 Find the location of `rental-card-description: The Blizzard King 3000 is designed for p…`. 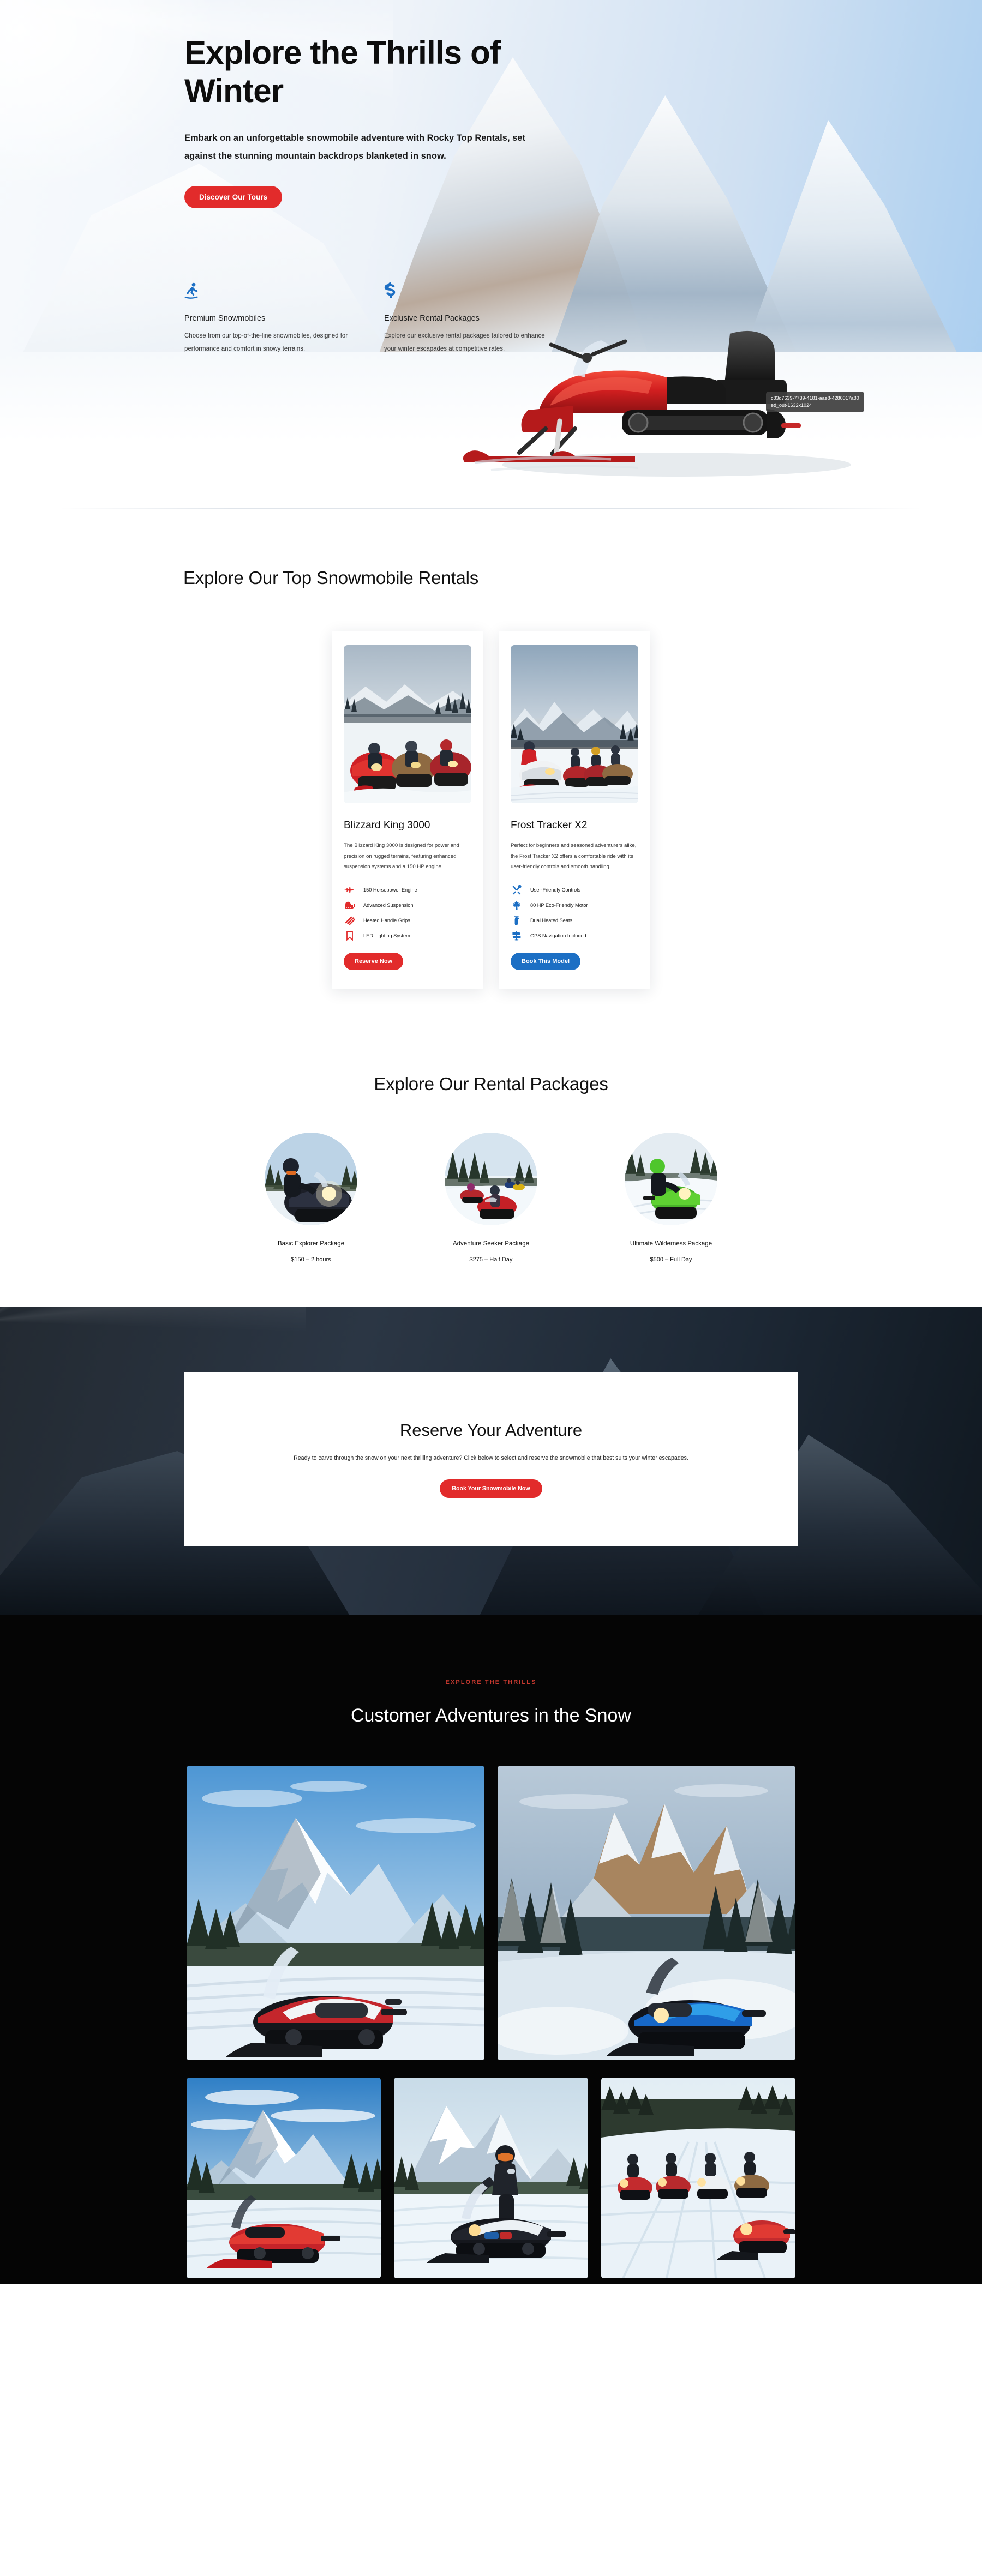

rental-card-description: The Blizzard King 3000 is designed for p… is located at coordinates (401, 856).